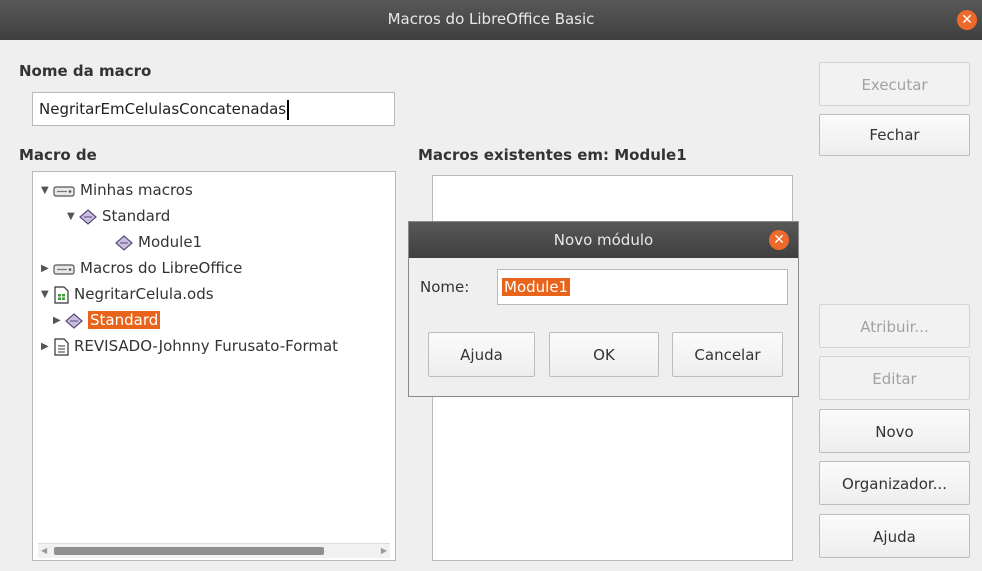  I want to click on module-name-input: Module1, so click(642, 287).